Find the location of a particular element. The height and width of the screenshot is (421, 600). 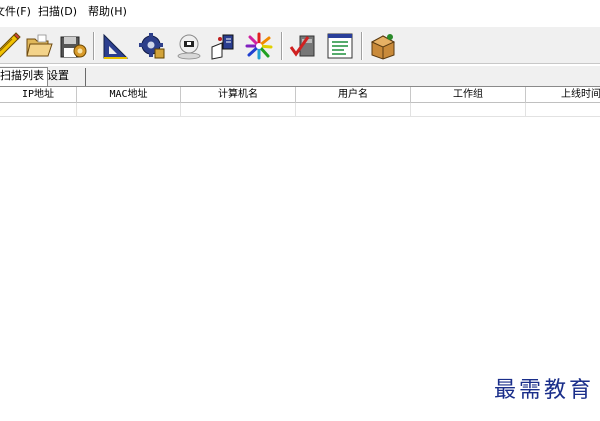

open-folder-button is located at coordinates (39, 46).